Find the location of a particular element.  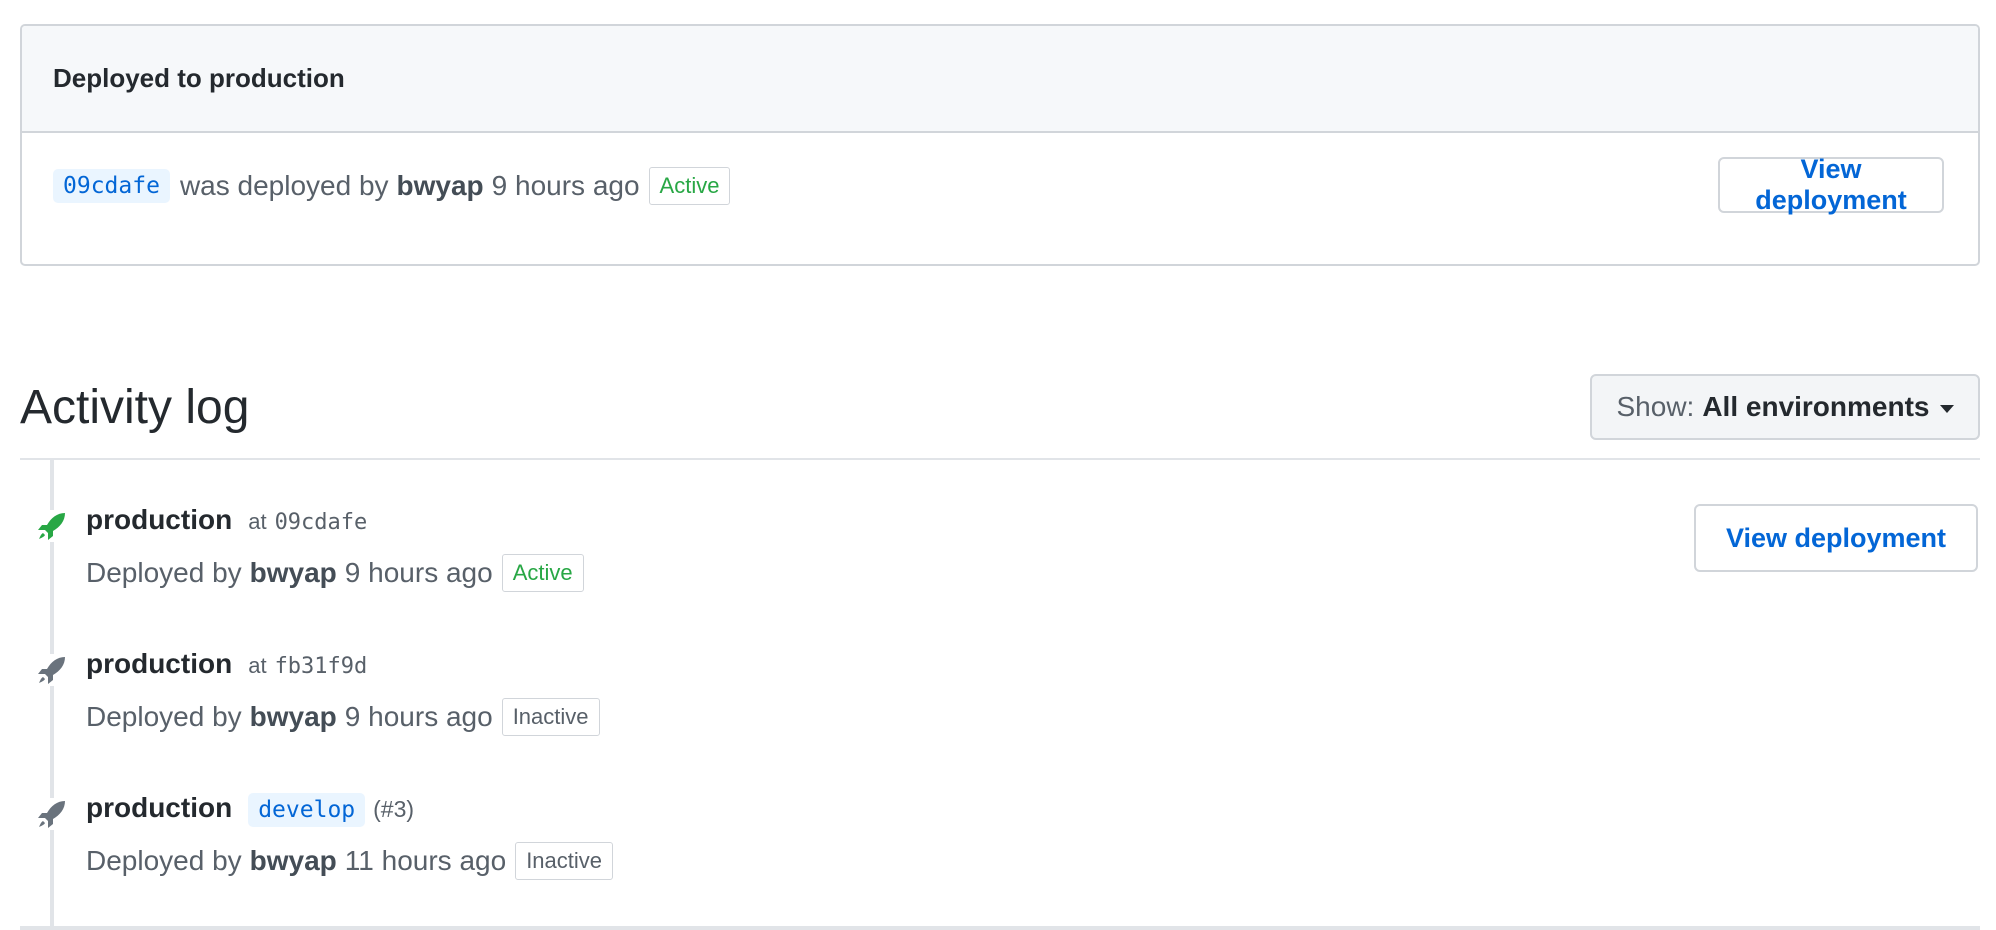

pull-request-link: (#3) is located at coordinates (393, 809).